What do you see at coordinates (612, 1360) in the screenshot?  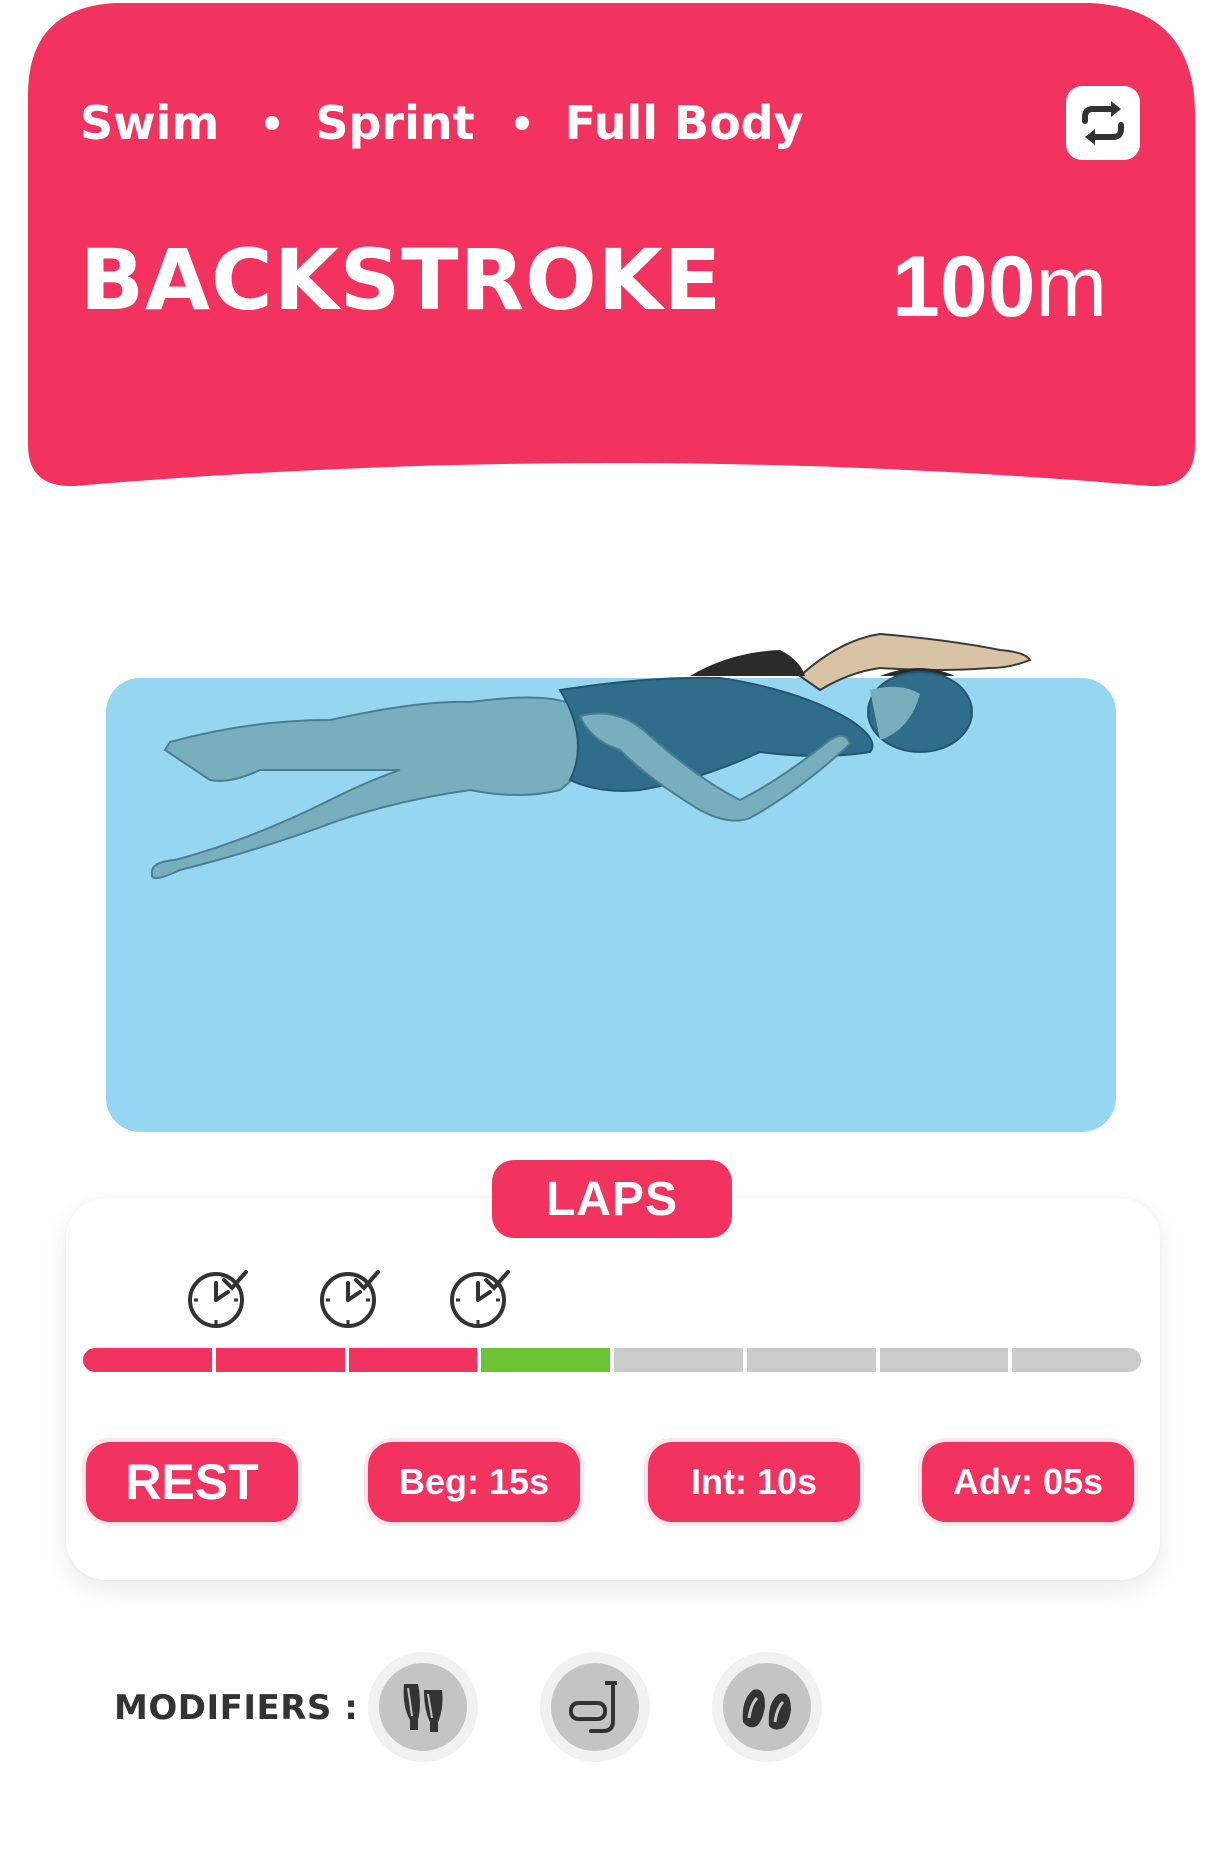 I see `lap-progress-bar` at bounding box center [612, 1360].